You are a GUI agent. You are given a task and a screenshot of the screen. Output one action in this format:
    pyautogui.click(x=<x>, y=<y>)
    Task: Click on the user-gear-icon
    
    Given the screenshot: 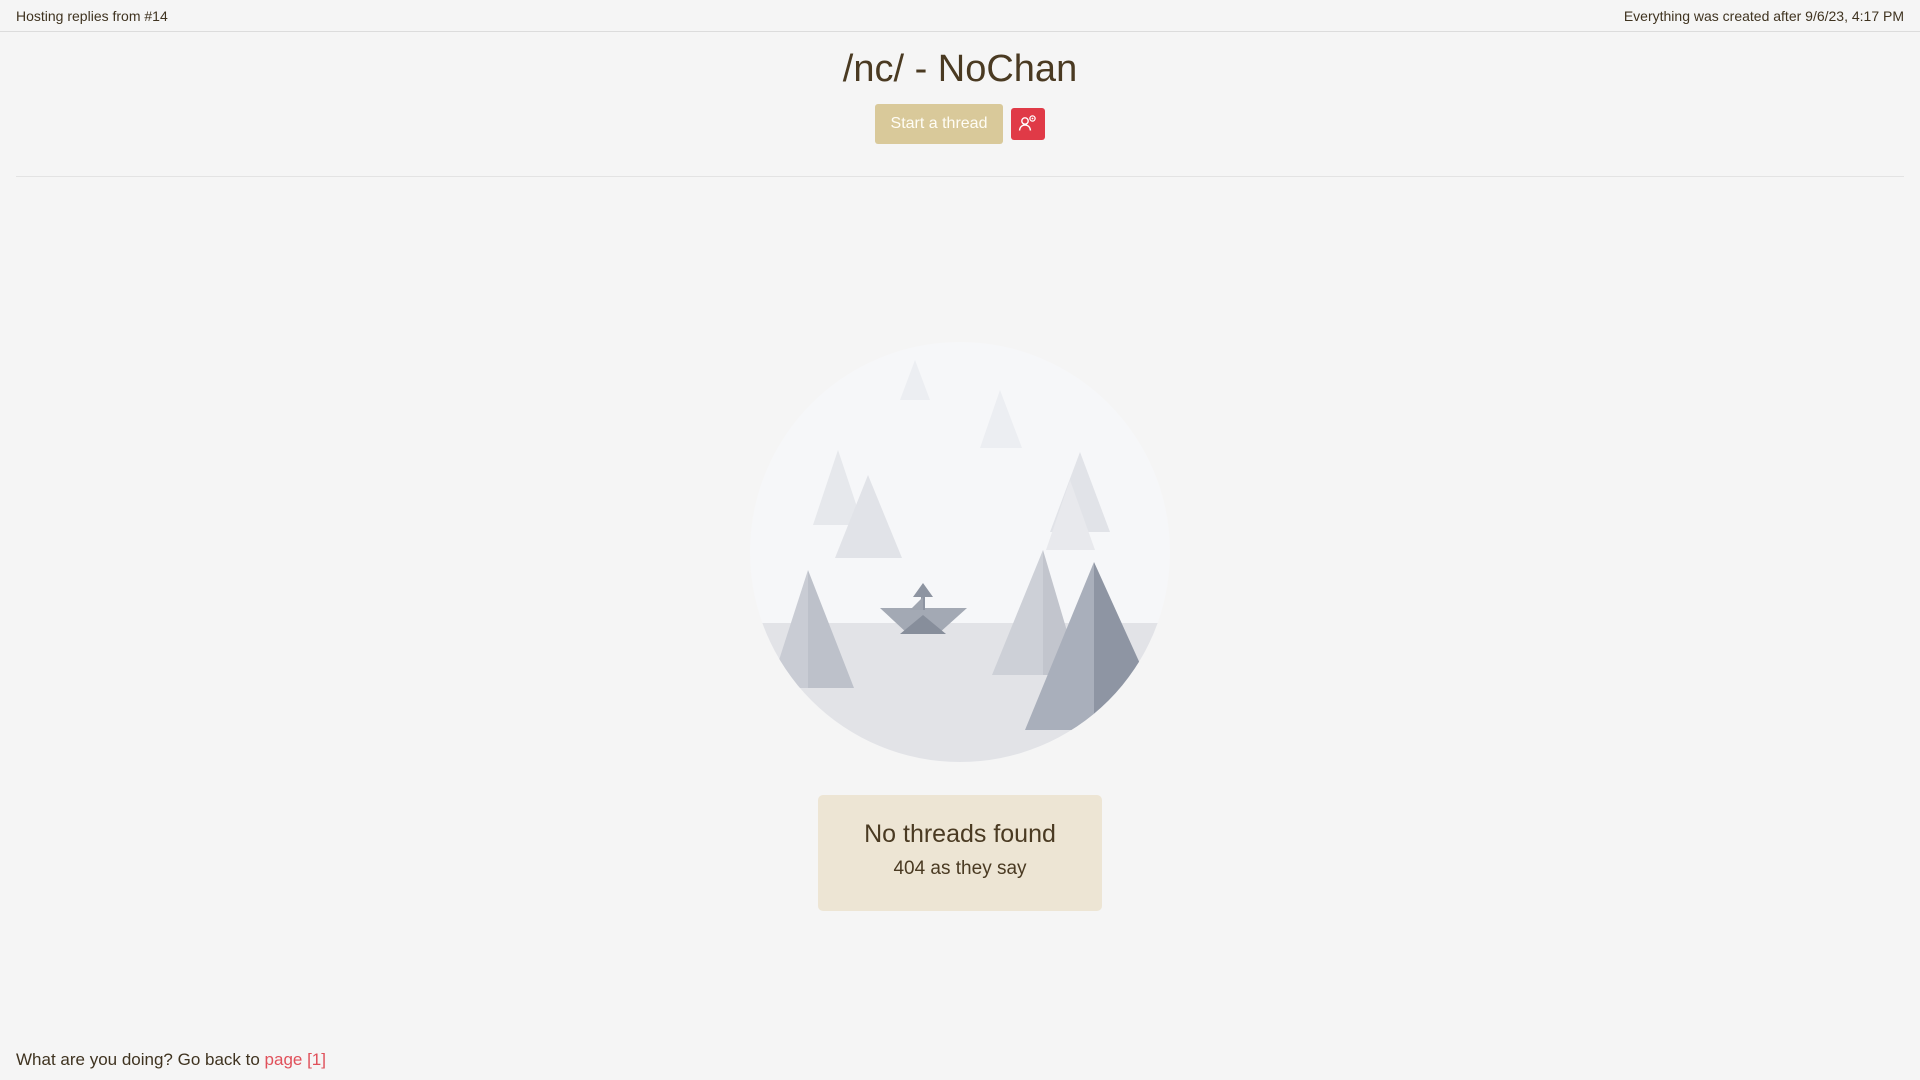 What is the action you would take?
    pyautogui.click(x=1028, y=124)
    